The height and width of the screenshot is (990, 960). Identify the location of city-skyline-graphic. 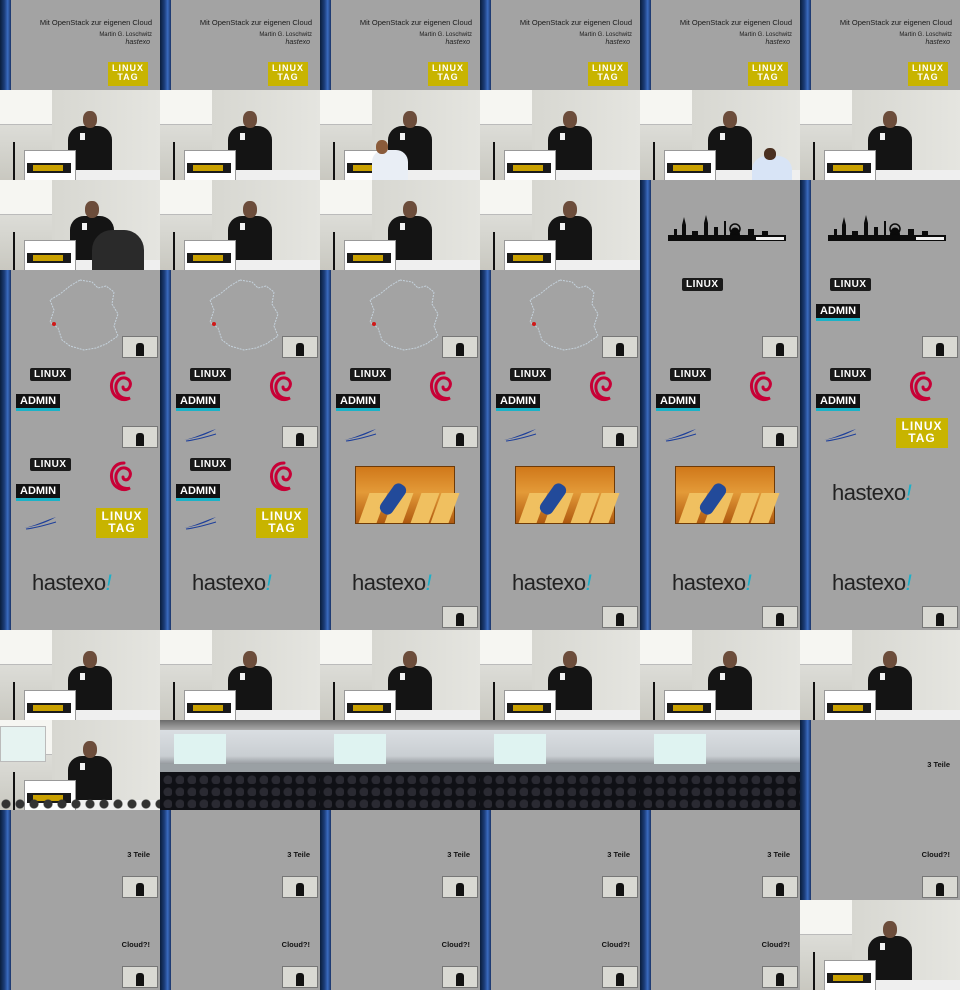
(727, 227).